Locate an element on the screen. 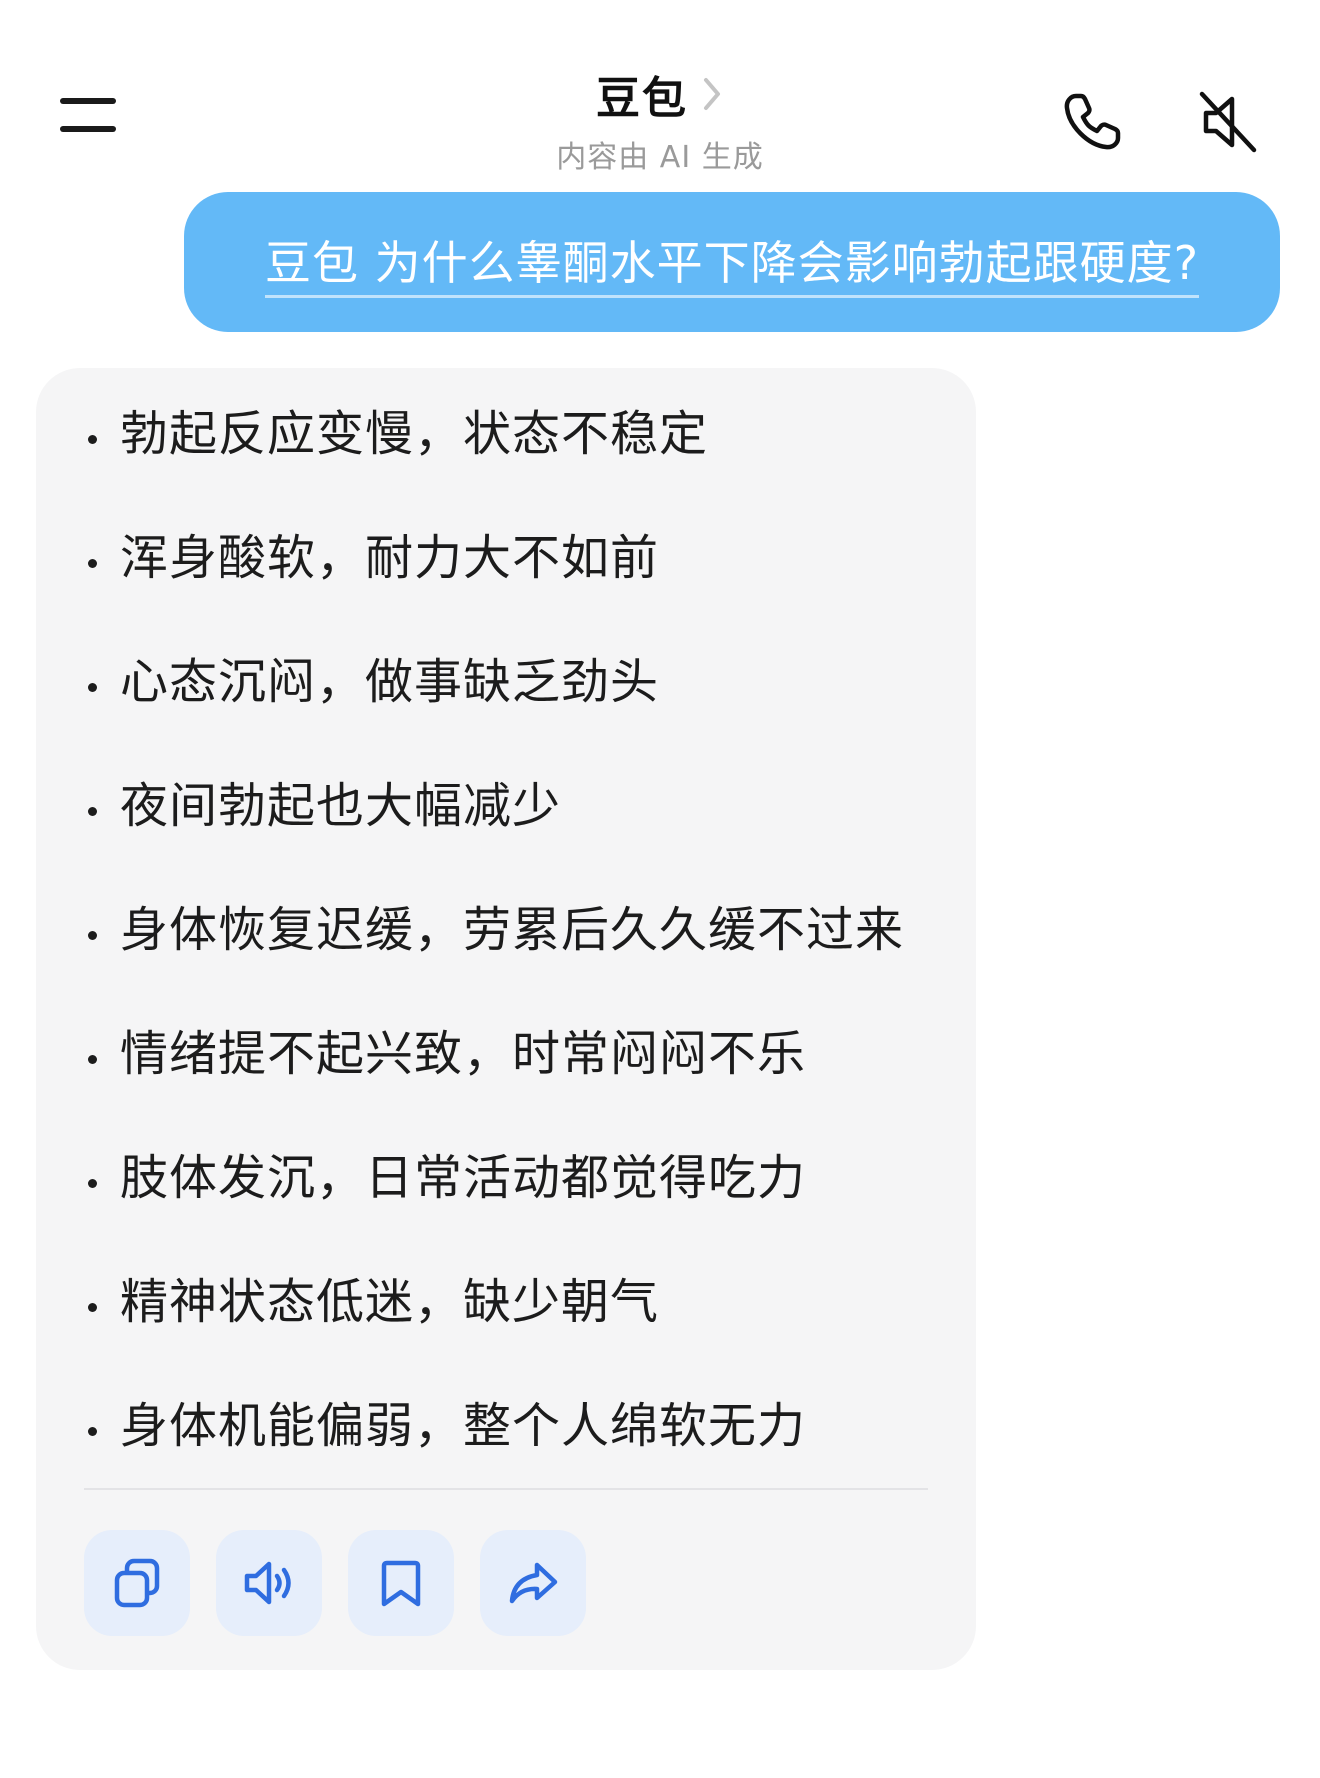 The width and height of the screenshot is (1320, 1778). copy-icon is located at coordinates (137, 1583).